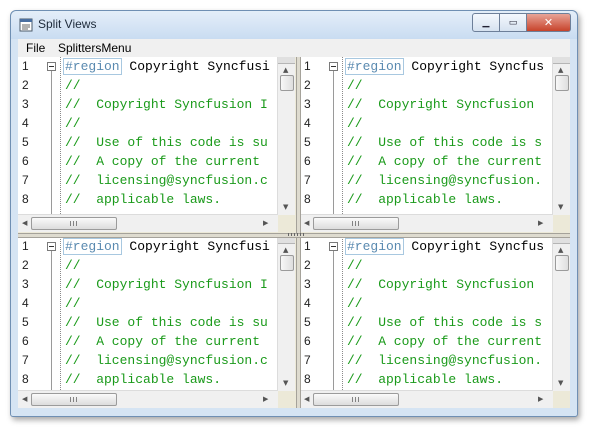  What do you see at coordinates (25, 303) in the screenshot?
I see `line-number: 4` at bounding box center [25, 303].